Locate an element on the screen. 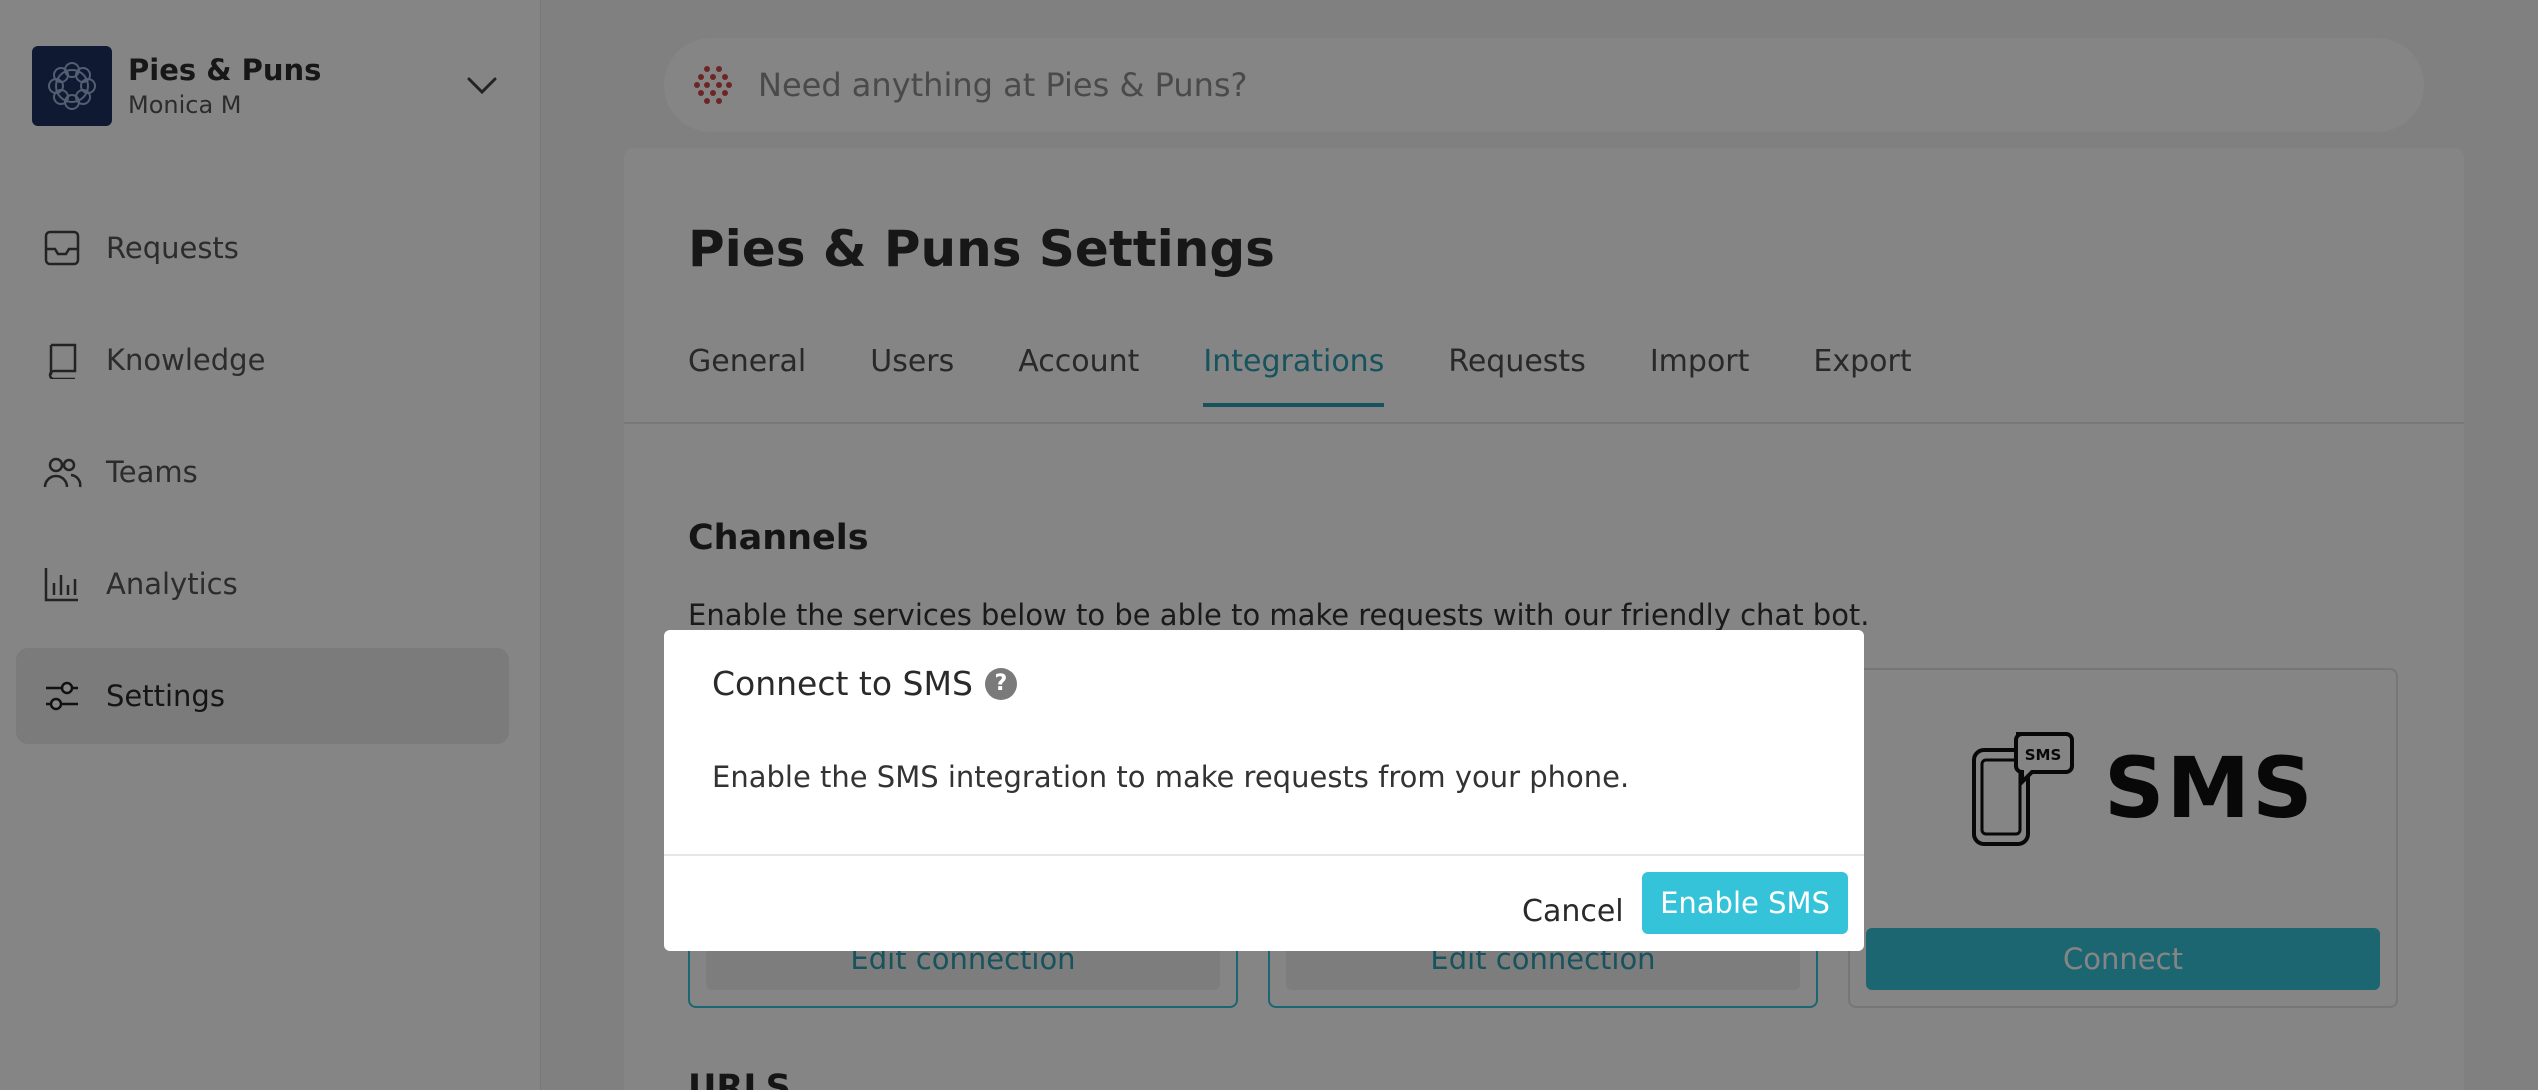  dialog-divider is located at coordinates (1264, 855).